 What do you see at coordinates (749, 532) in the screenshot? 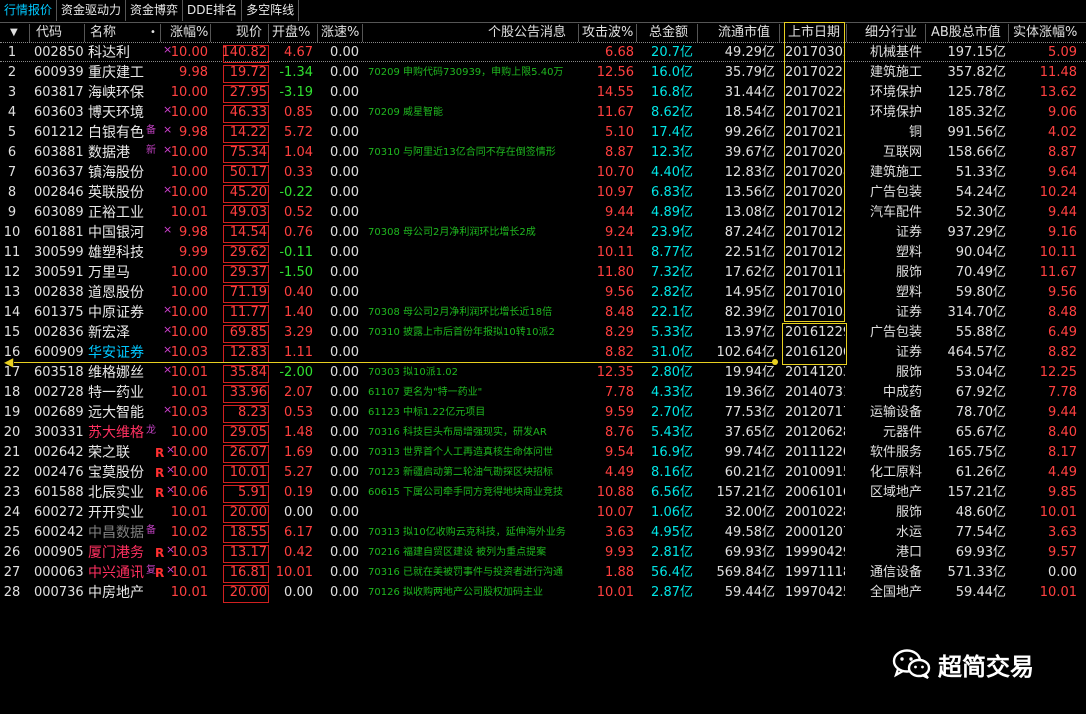
I see `float-cap: 49.58亿` at bounding box center [749, 532].